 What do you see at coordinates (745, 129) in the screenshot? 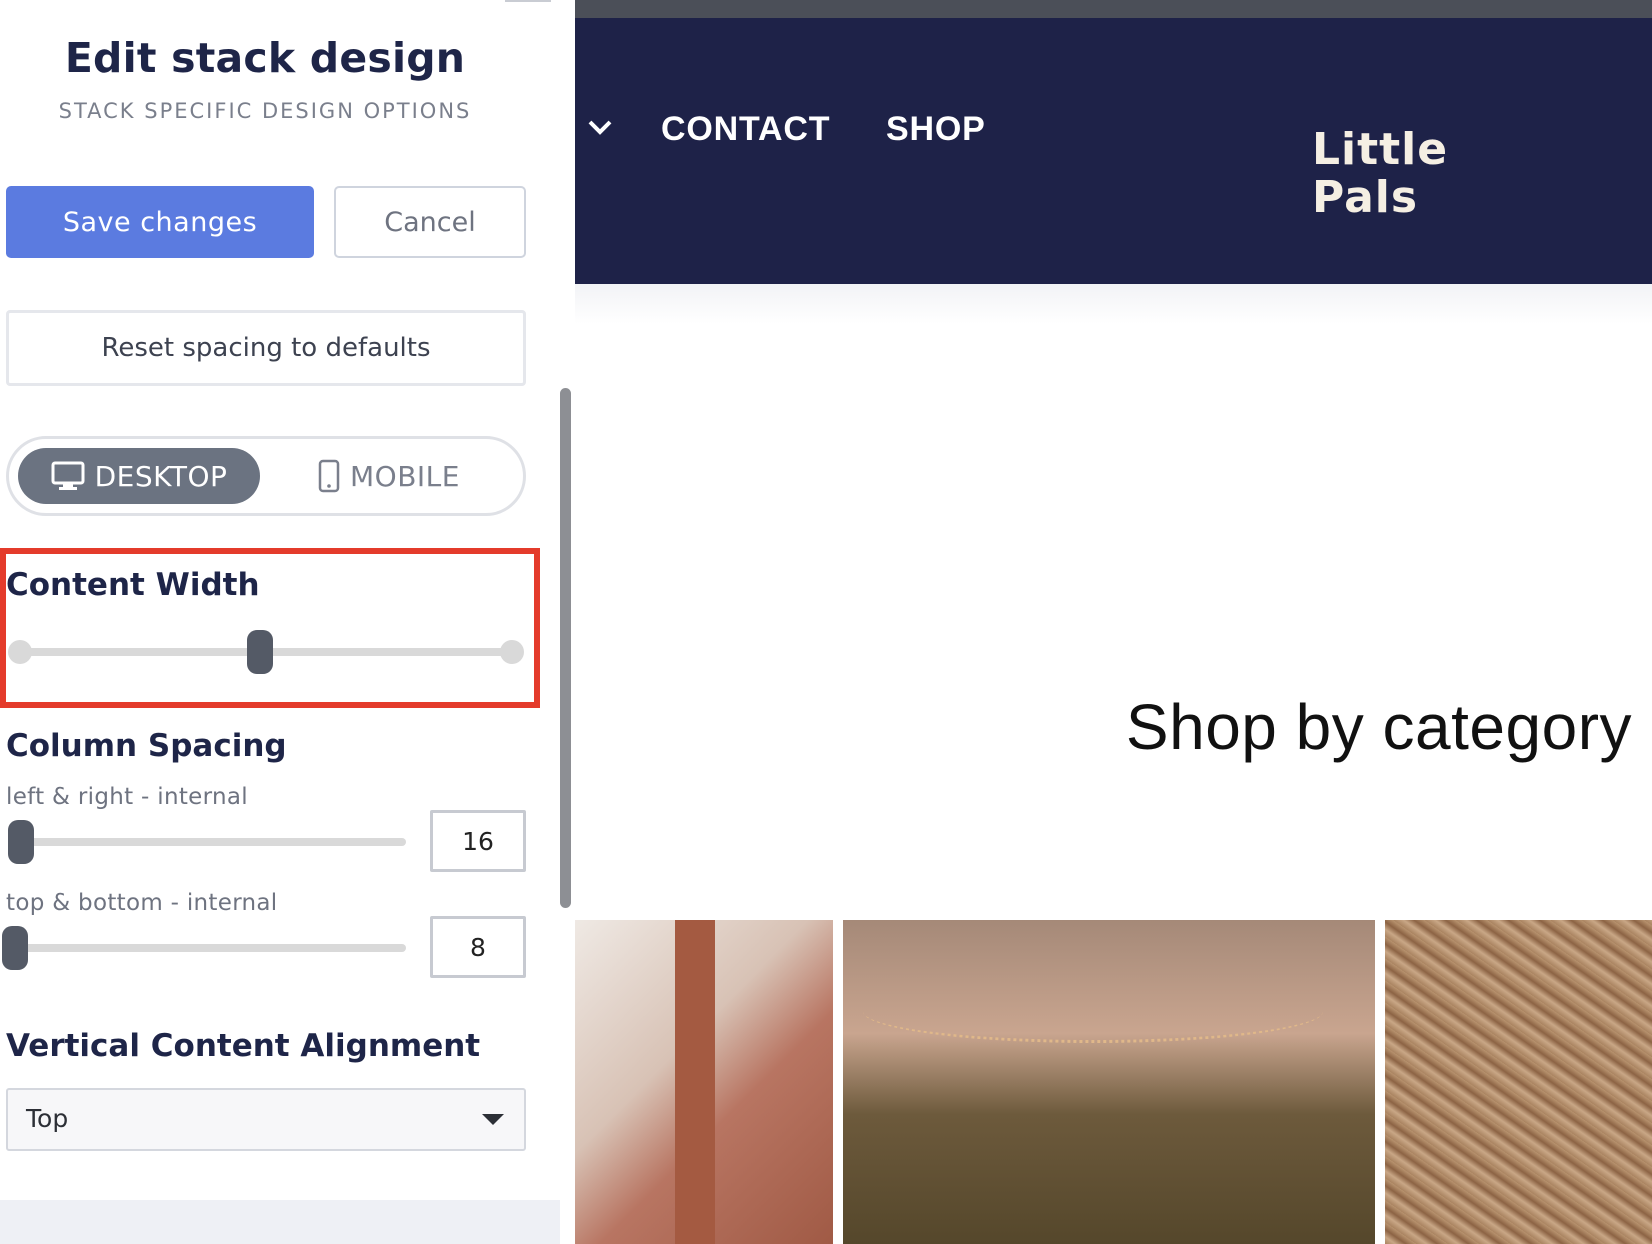
I see `nav-contact-link: CONTACT` at bounding box center [745, 129].